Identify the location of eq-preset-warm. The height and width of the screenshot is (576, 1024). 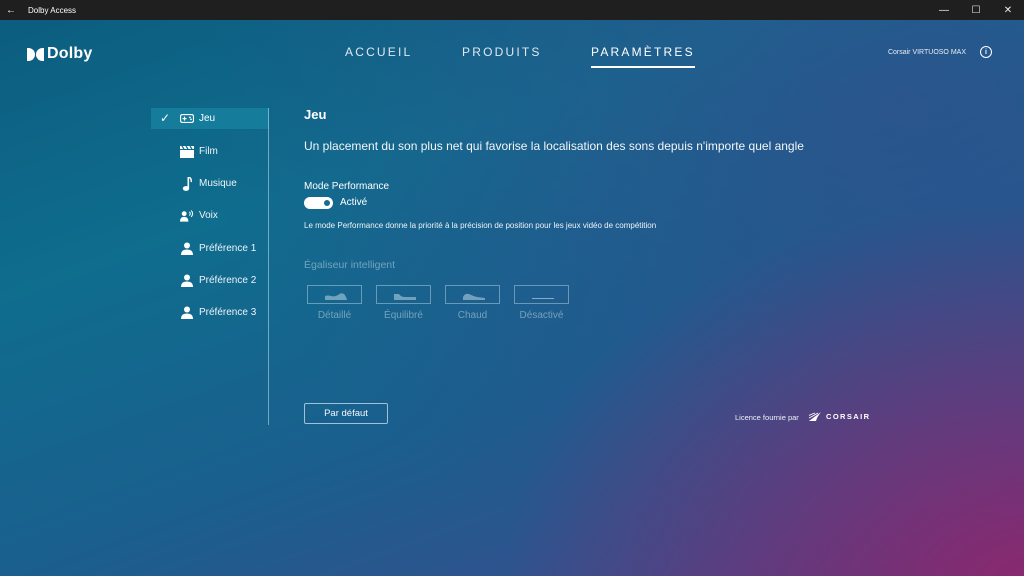
(472, 294).